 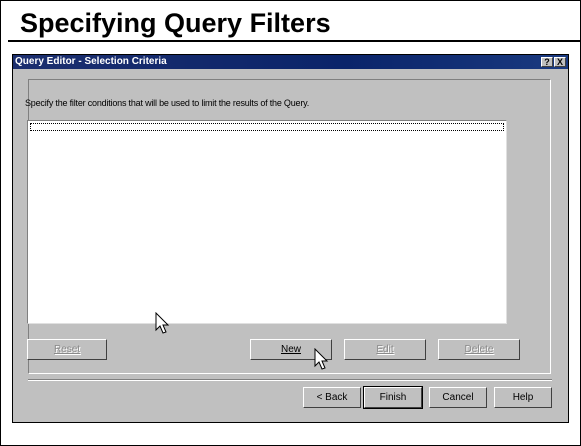 I want to click on reset-button: Reset, so click(x=67, y=349).